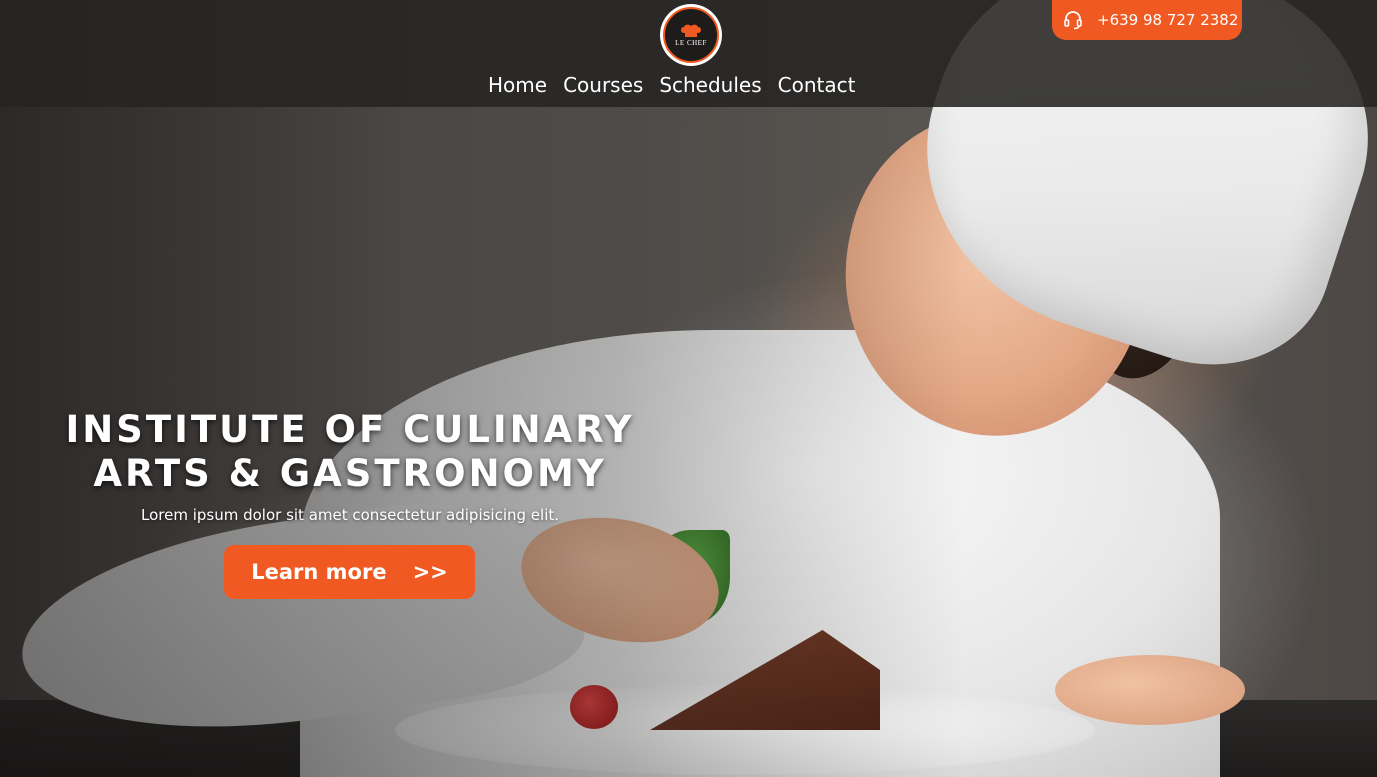 The width and height of the screenshot is (1377, 777). I want to click on phone-number: +639 98 727 2382, so click(1168, 20).